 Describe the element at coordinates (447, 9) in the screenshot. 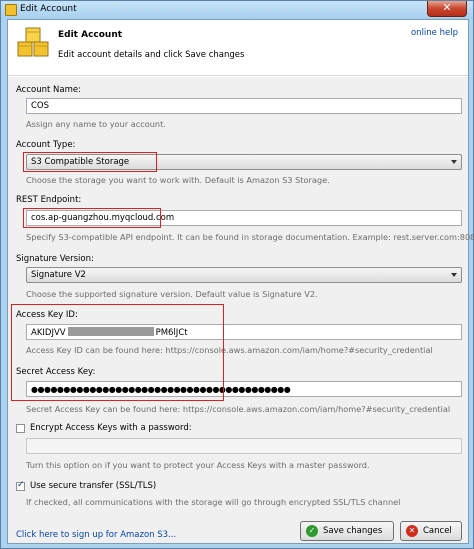

I see `window-close-button: ✕` at that location.